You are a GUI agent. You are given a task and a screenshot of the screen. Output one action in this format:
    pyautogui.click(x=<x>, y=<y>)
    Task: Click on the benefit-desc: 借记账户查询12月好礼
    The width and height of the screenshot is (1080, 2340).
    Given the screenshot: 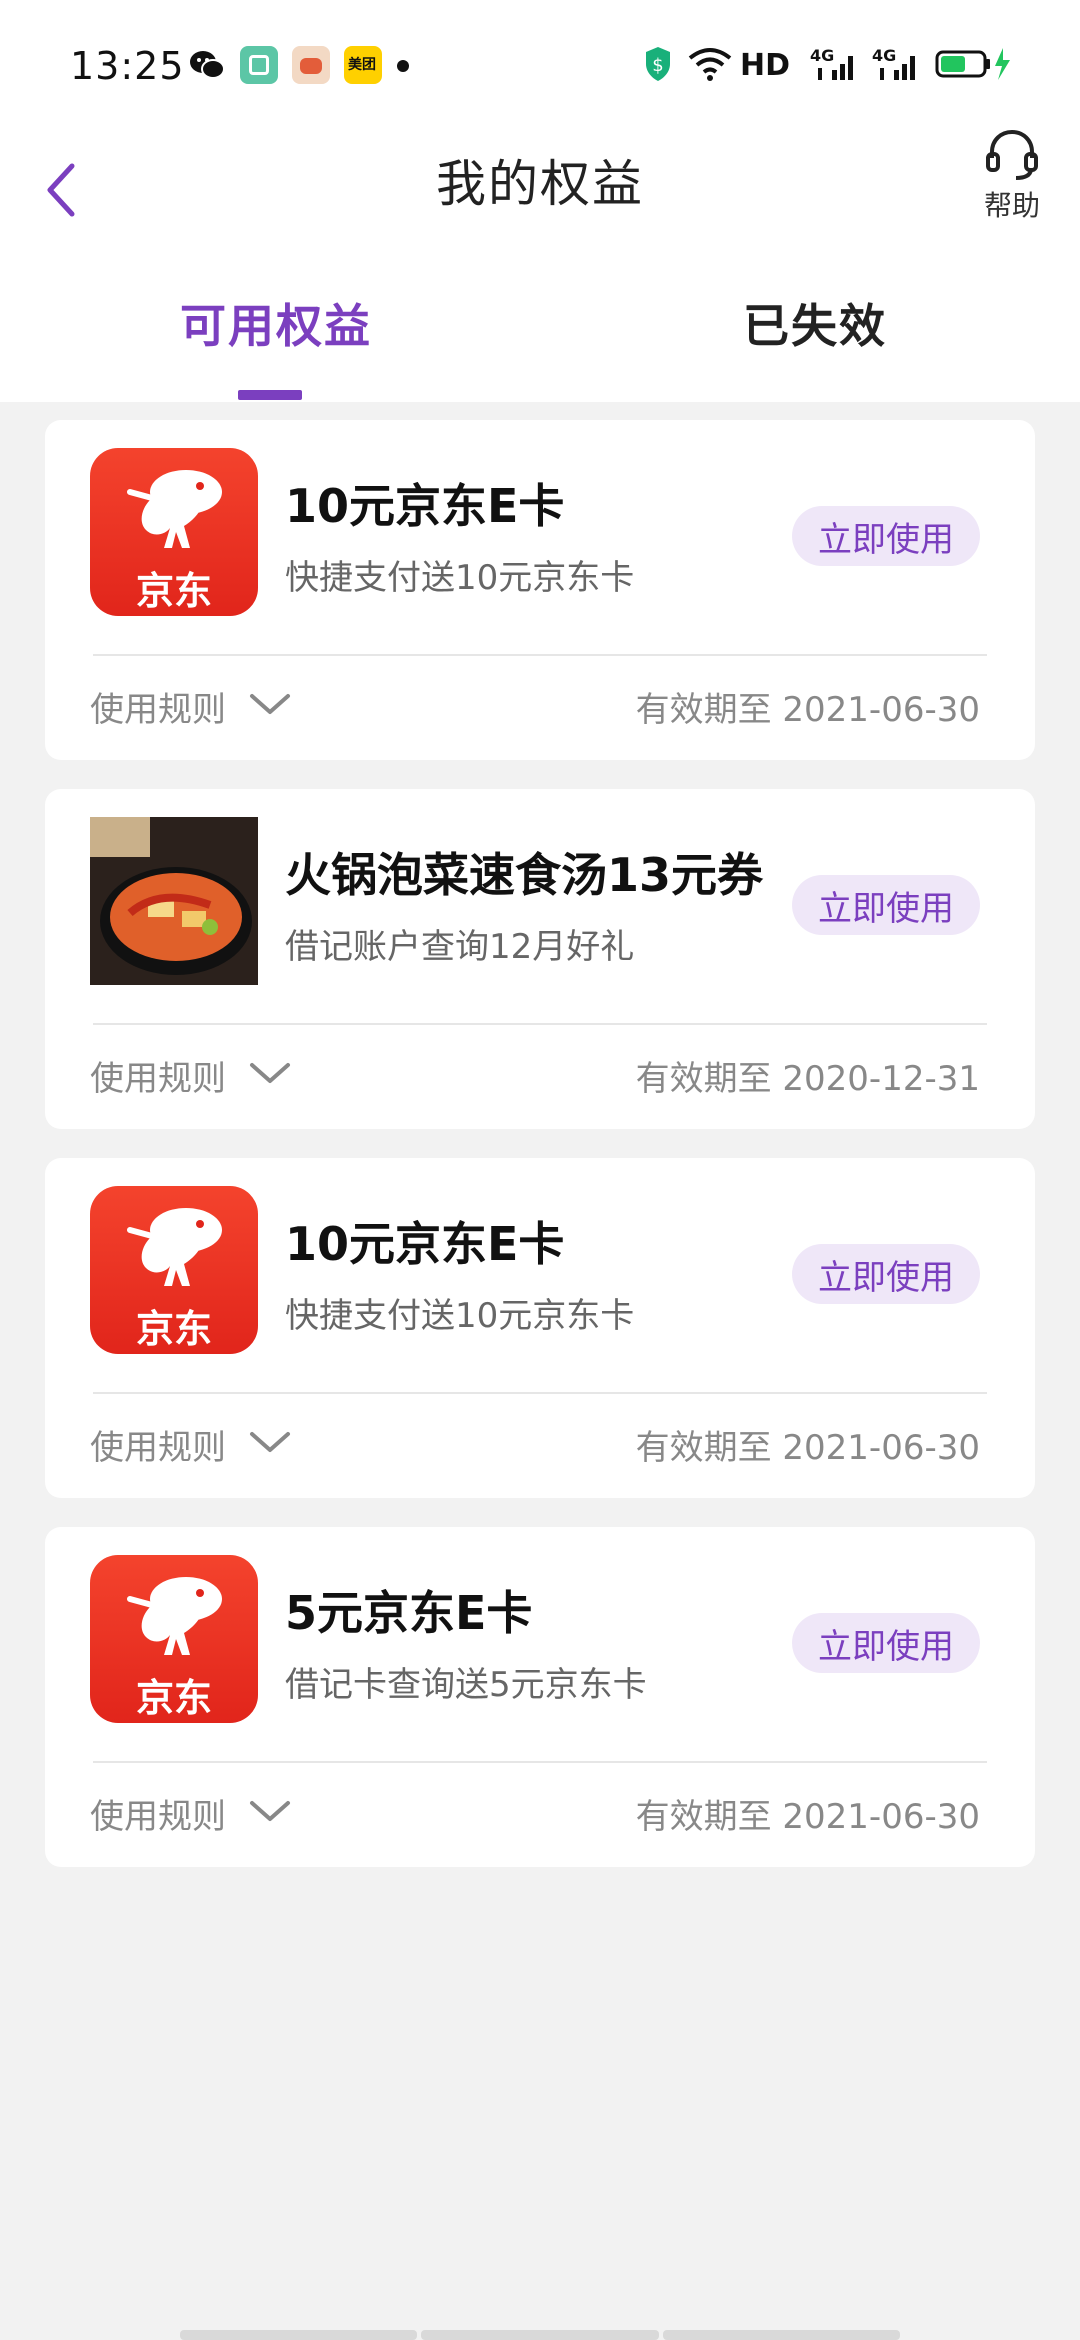 What is the action you would take?
    pyautogui.click(x=460, y=947)
    